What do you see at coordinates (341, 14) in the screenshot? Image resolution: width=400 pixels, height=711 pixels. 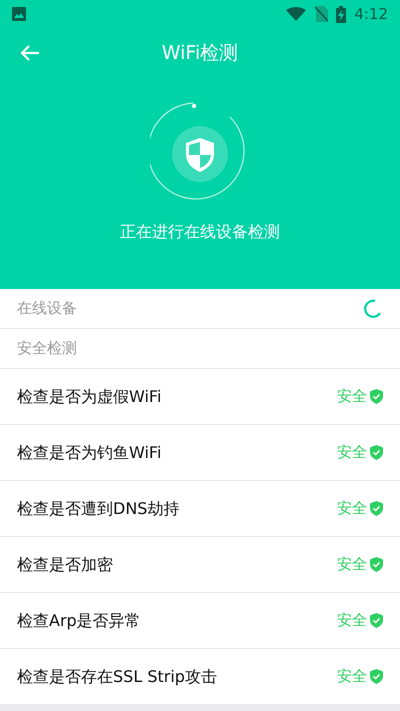 I see `battery-charging-icon` at bounding box center [341, 14].